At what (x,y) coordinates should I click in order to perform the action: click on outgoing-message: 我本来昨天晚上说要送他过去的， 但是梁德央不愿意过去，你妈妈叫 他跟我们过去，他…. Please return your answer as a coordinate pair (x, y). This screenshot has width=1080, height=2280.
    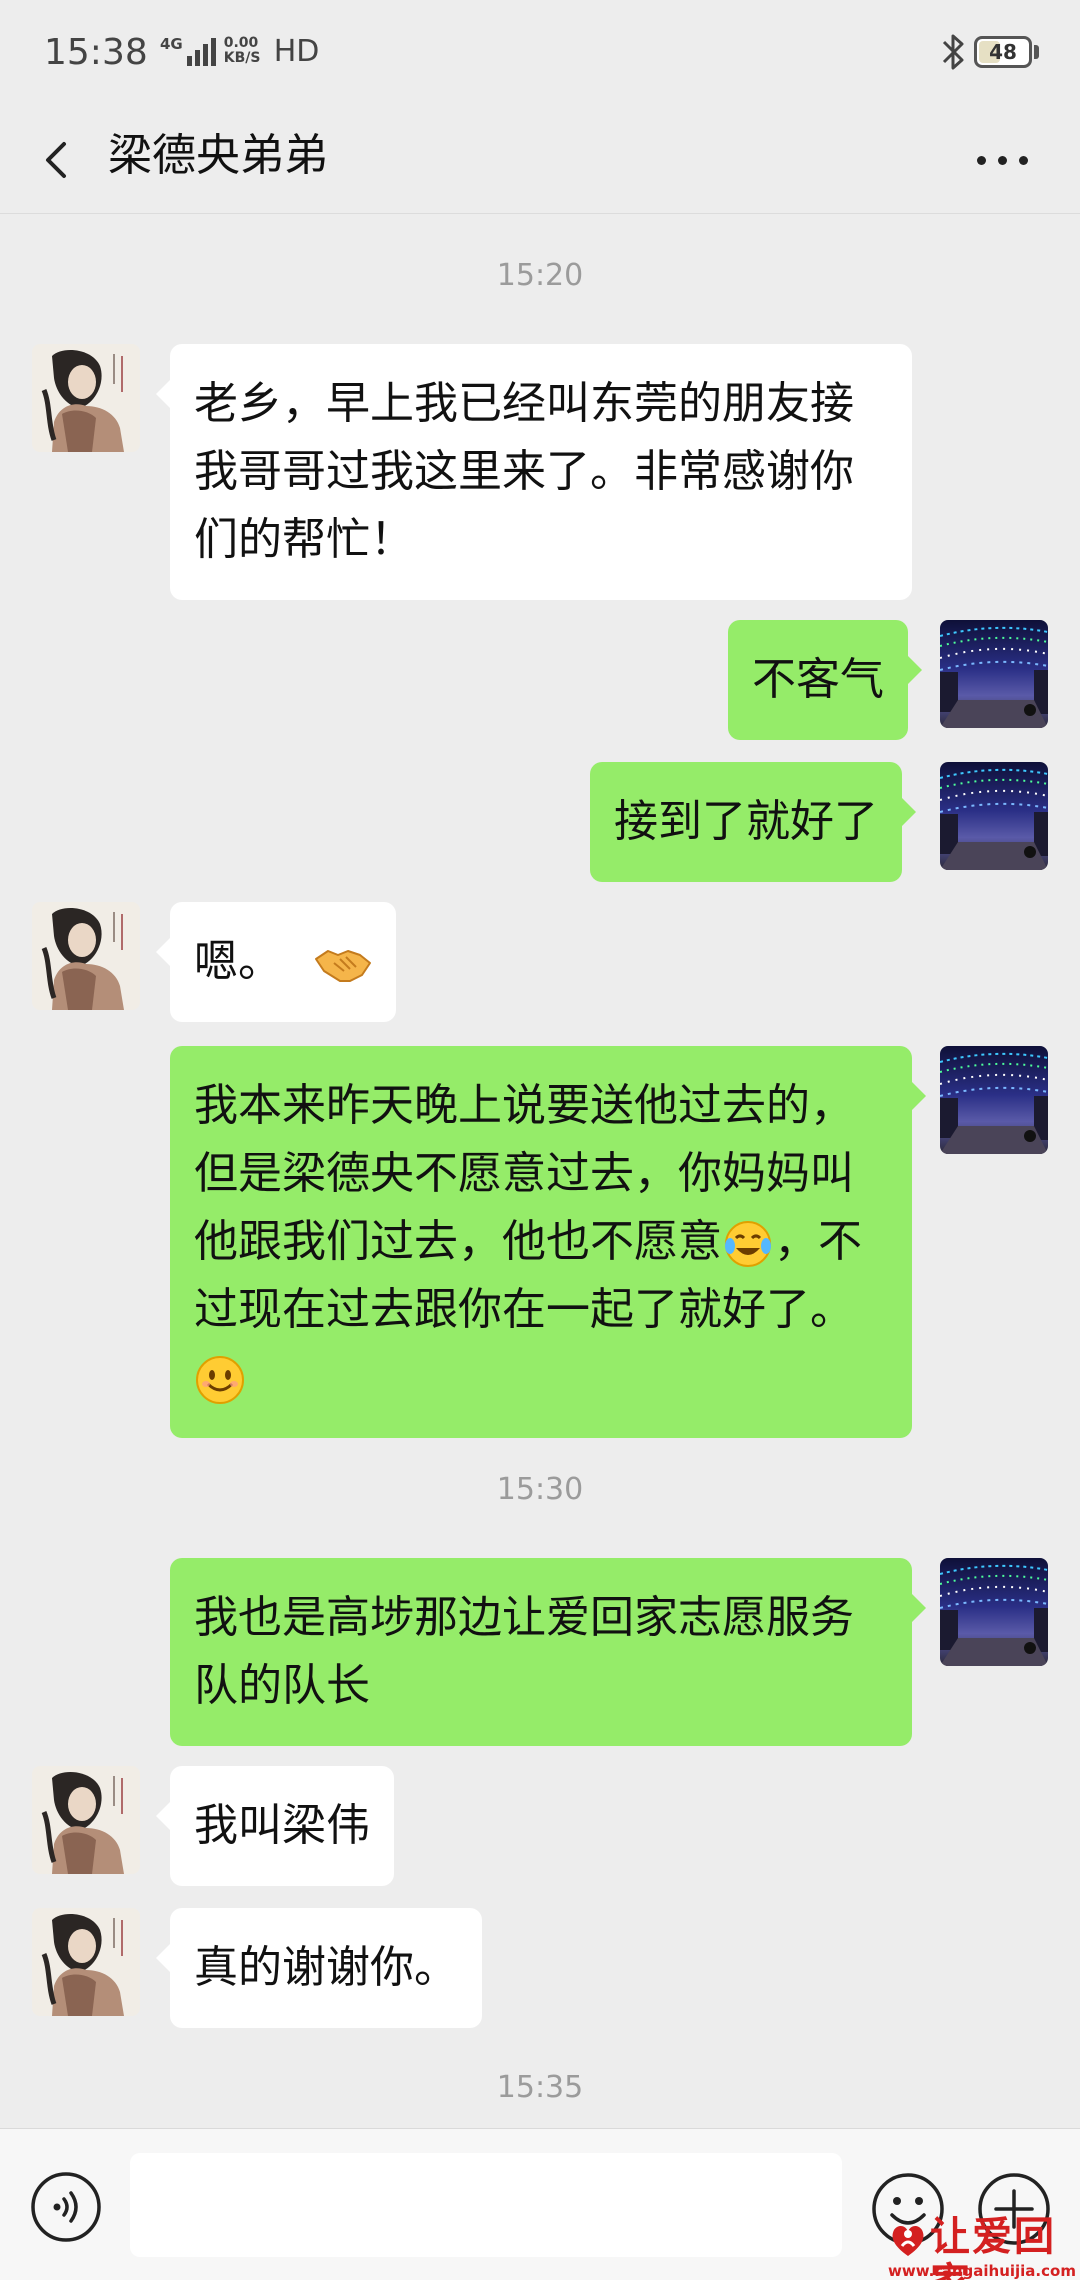
    Looking at the image, I should click on (548, 1242).